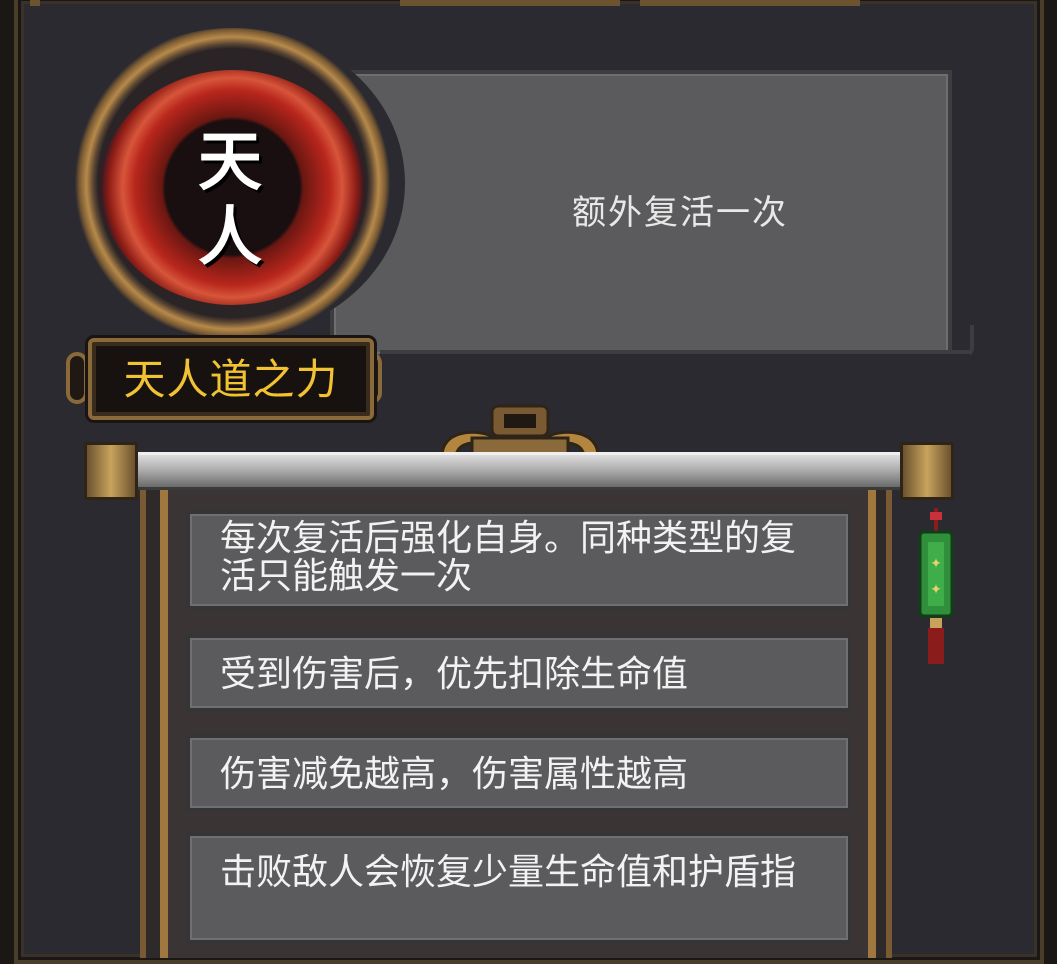 The image size is (1057, 964). I want to click on effect-entry-1: 每次复活后强化自身。同种类型的复活只能触发一次, so click(519, 560).